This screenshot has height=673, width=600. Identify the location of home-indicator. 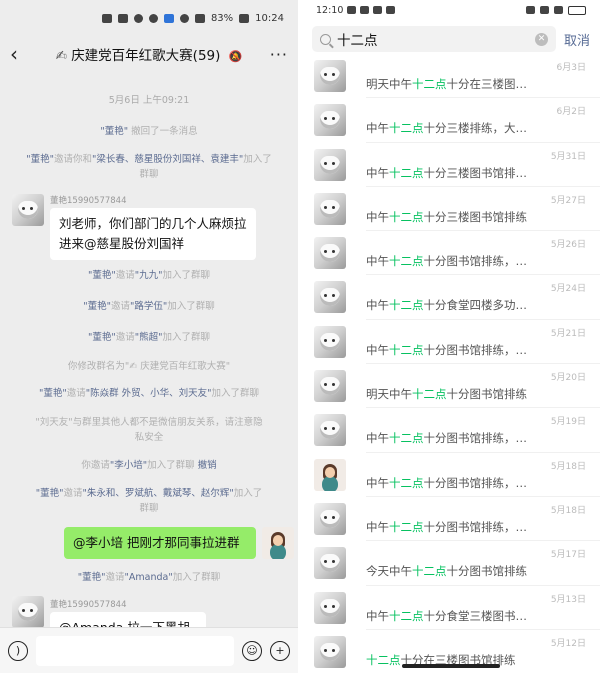
(451, 666).